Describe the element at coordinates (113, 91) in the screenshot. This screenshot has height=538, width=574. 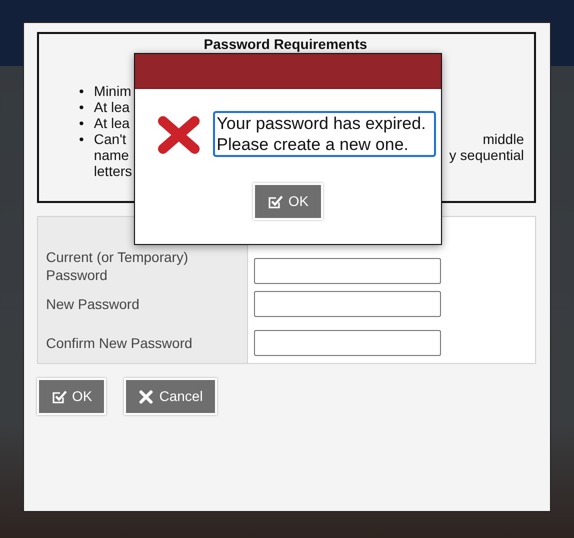
I see `requirement-text: Minim` at that location.